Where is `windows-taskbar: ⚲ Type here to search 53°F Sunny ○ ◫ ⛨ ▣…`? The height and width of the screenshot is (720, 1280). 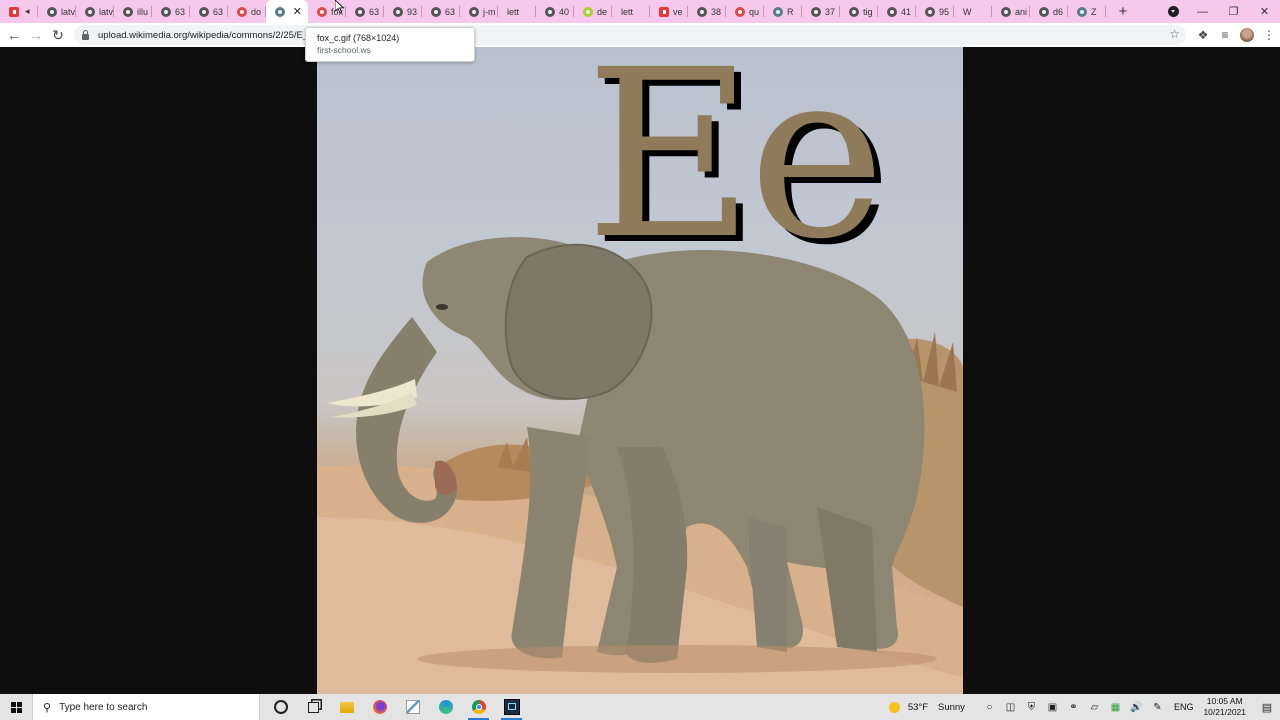 windows-taskbar: ⚲ Type here to search 53°F Sunny ○ ◫ ⛨ ▣… is located at coordinates (640, 707).